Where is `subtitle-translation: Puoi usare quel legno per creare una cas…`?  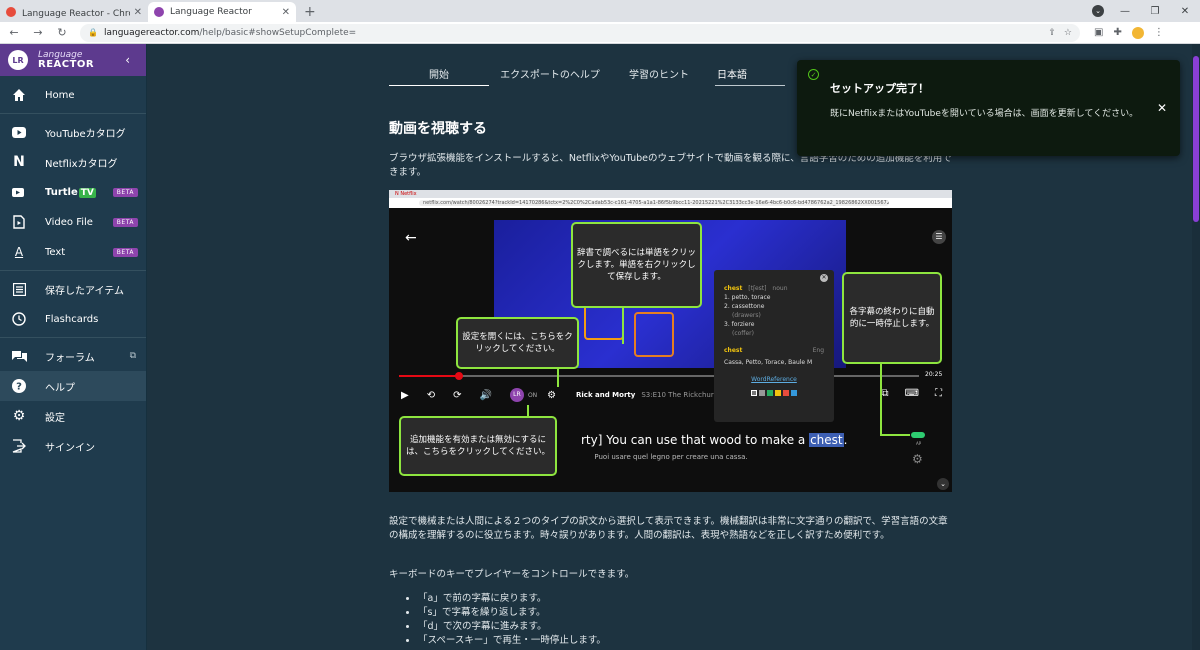 subtitle-translation: Puoi usare quel legno per creare una cas… is located at coordinates (671, 457).